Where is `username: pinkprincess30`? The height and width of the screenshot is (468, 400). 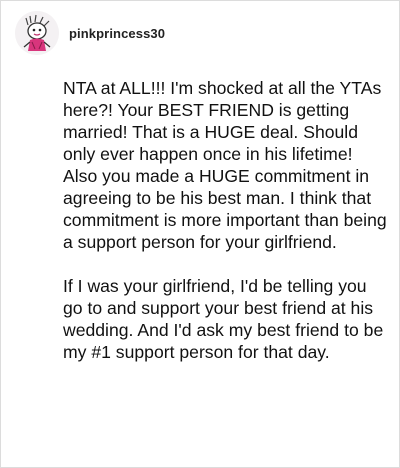
username: pinkprincess30 is located at coordinates (117, 33).